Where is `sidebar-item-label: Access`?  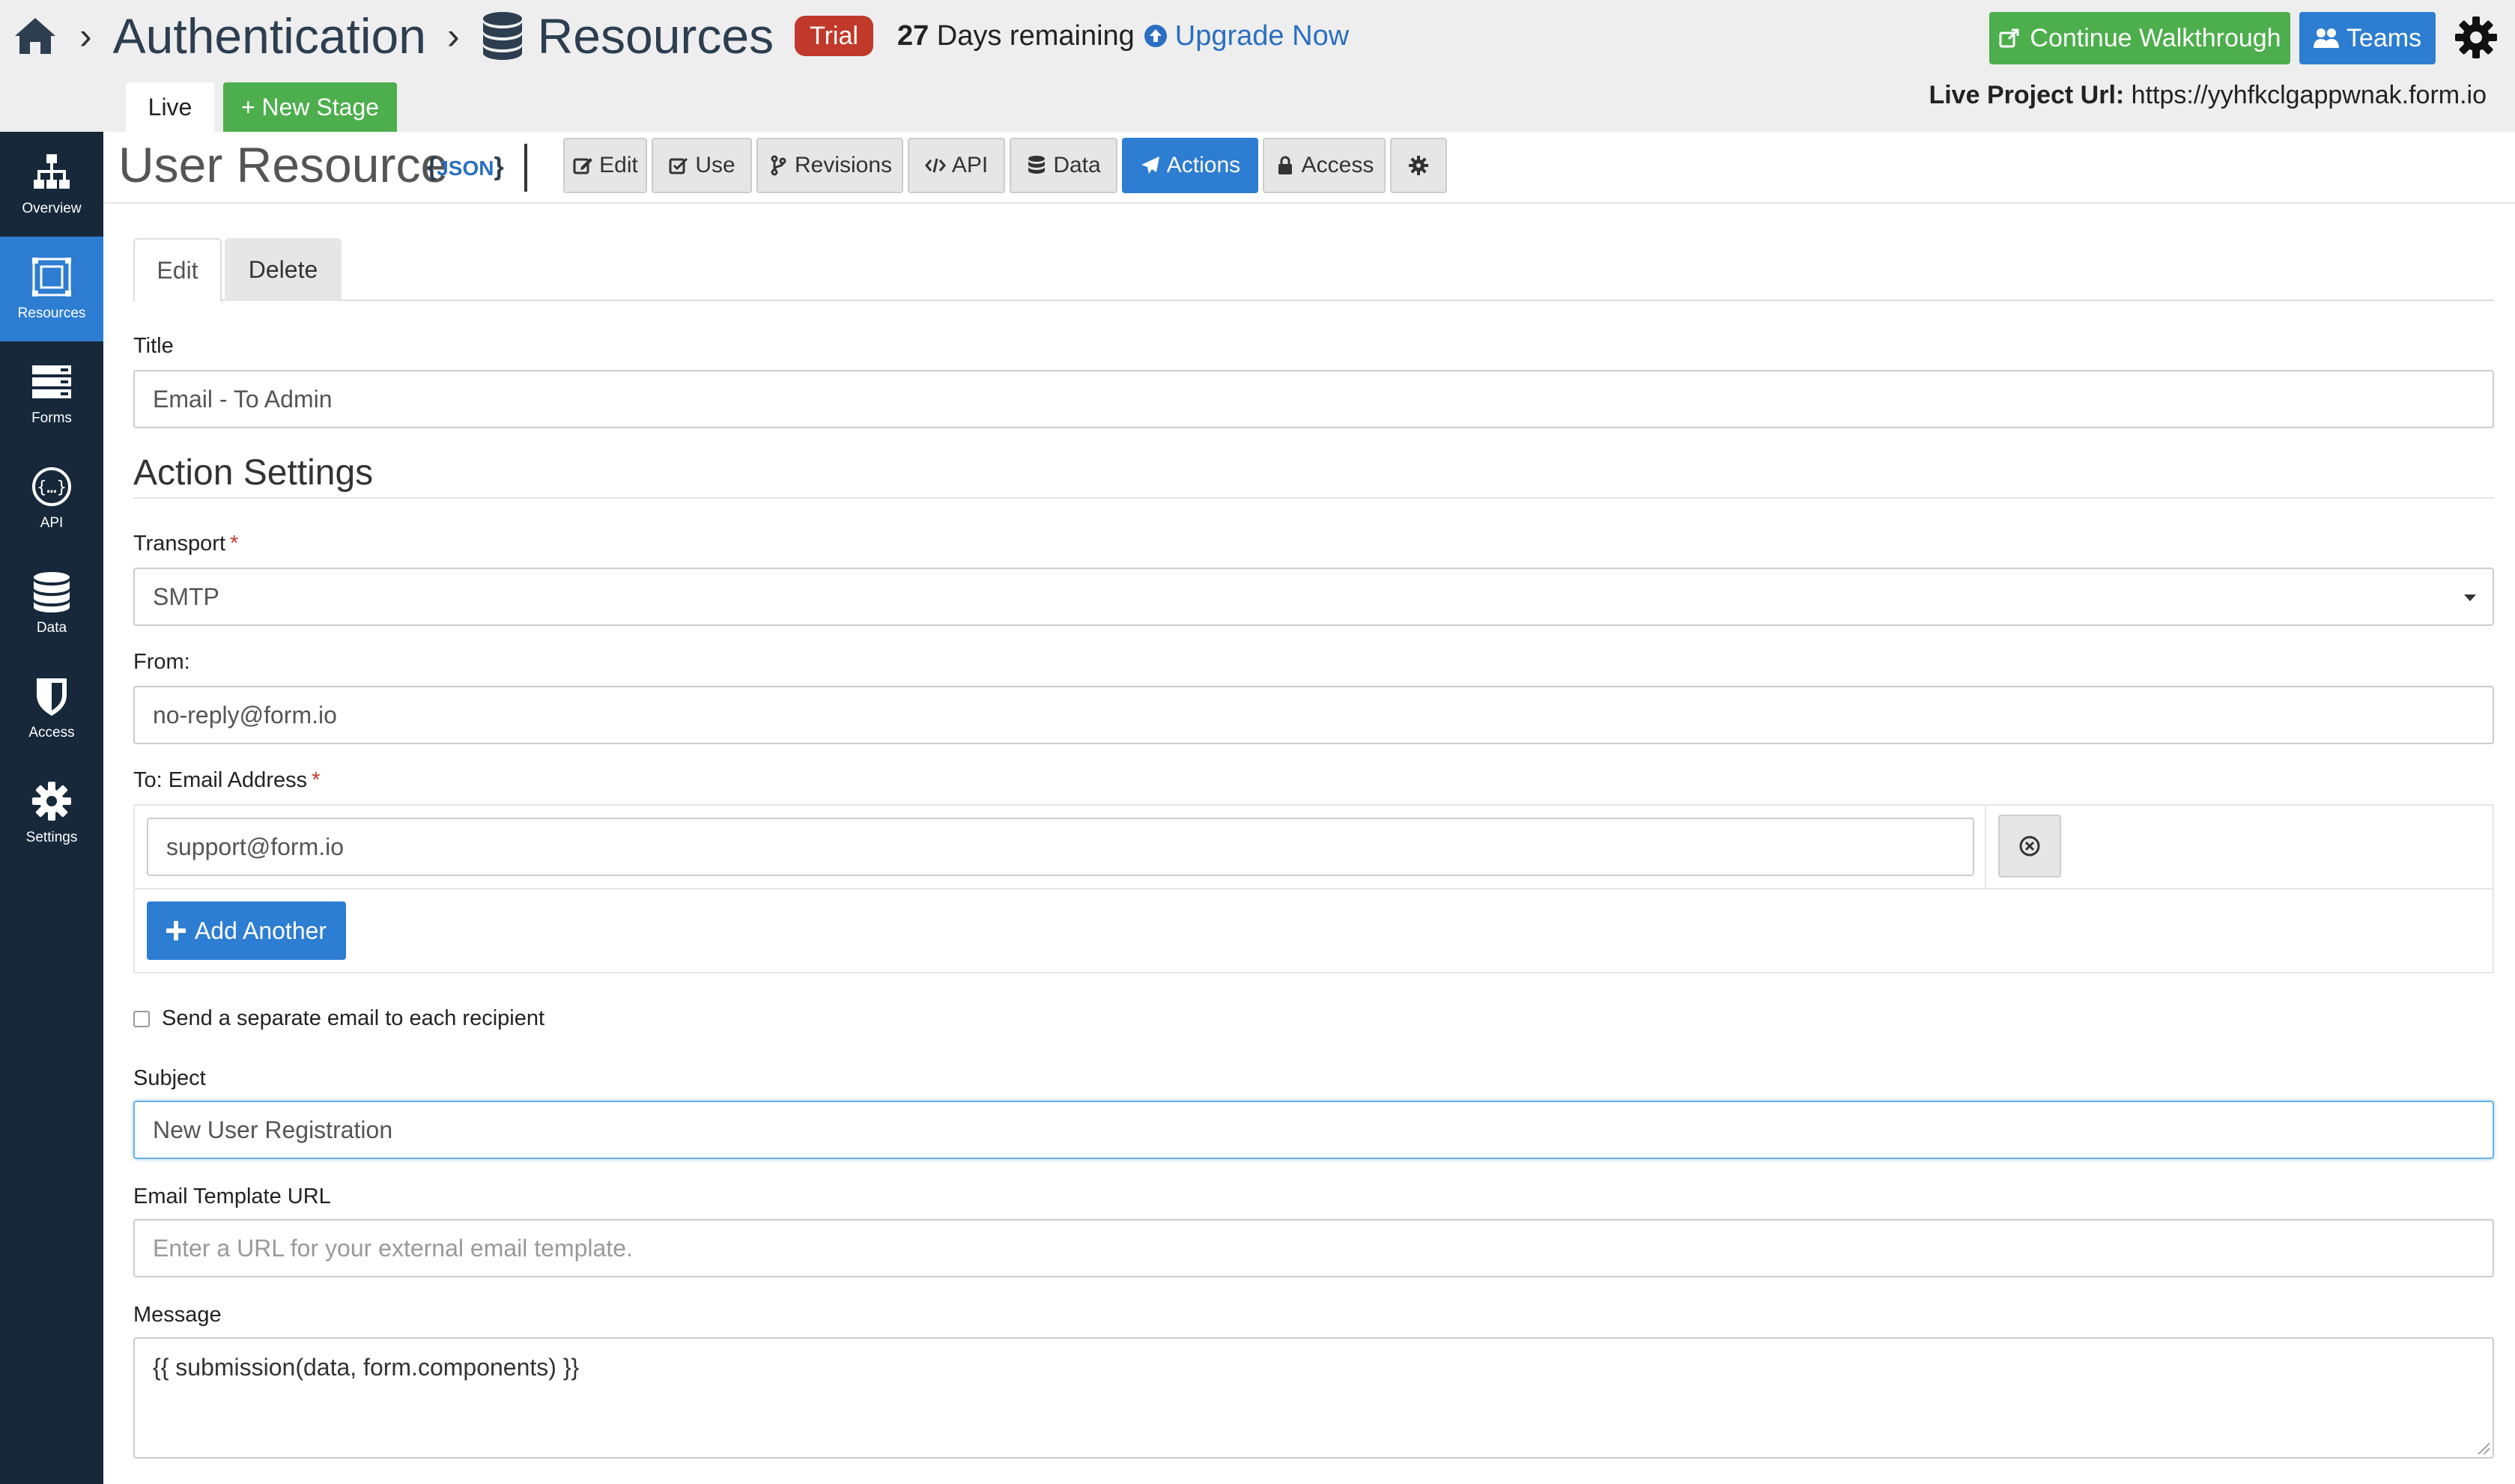 sidebar-item-label: Access is located at coordinates (51, 733).